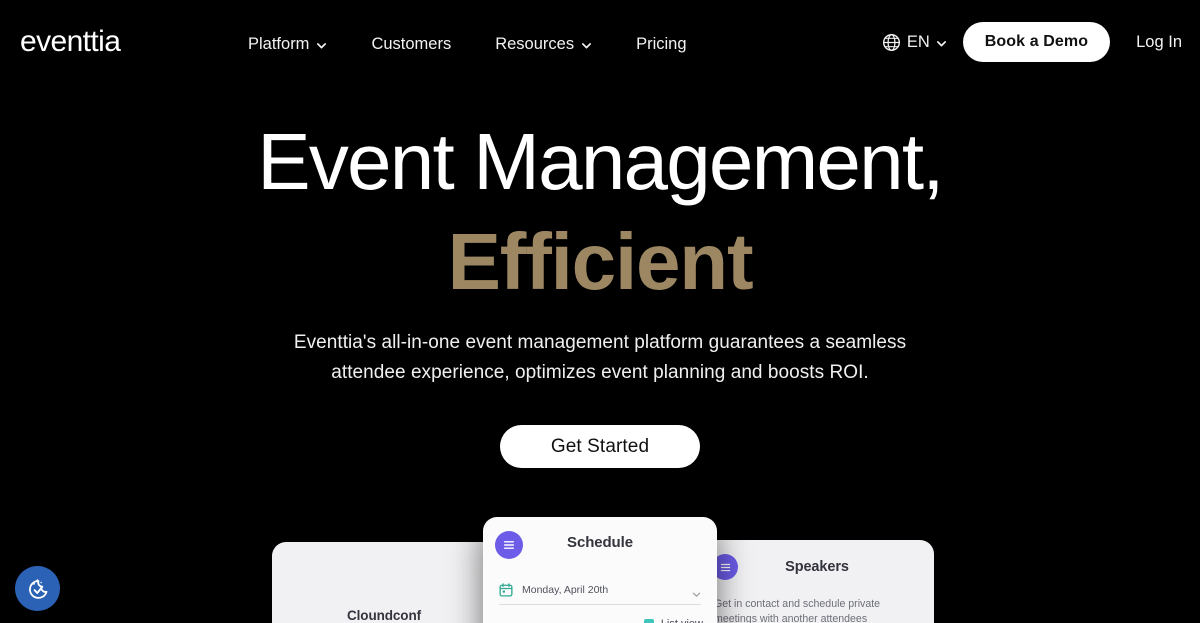  What do you see at coordinates (817, 567) in the screenshot?
I see `mockup-right-title: Speakers` at bounding box center [817, 567].